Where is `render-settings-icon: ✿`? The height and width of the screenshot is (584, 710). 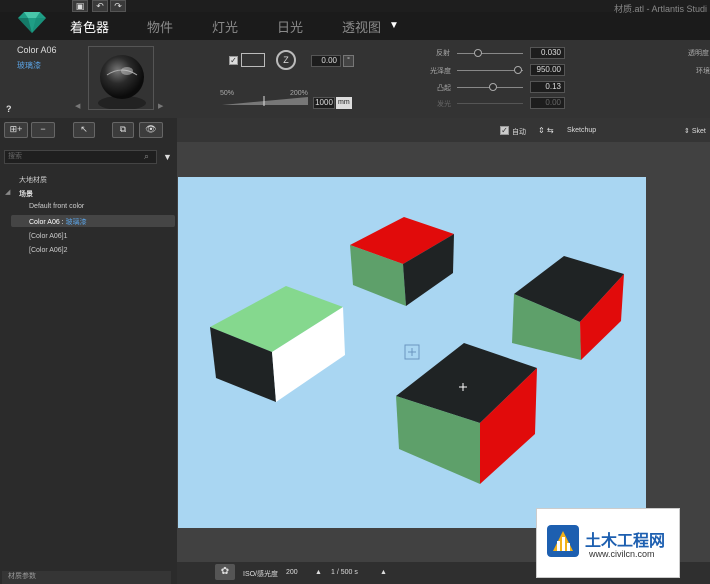 render-settings-icon: ✿ is located at coordinates (225, 572).